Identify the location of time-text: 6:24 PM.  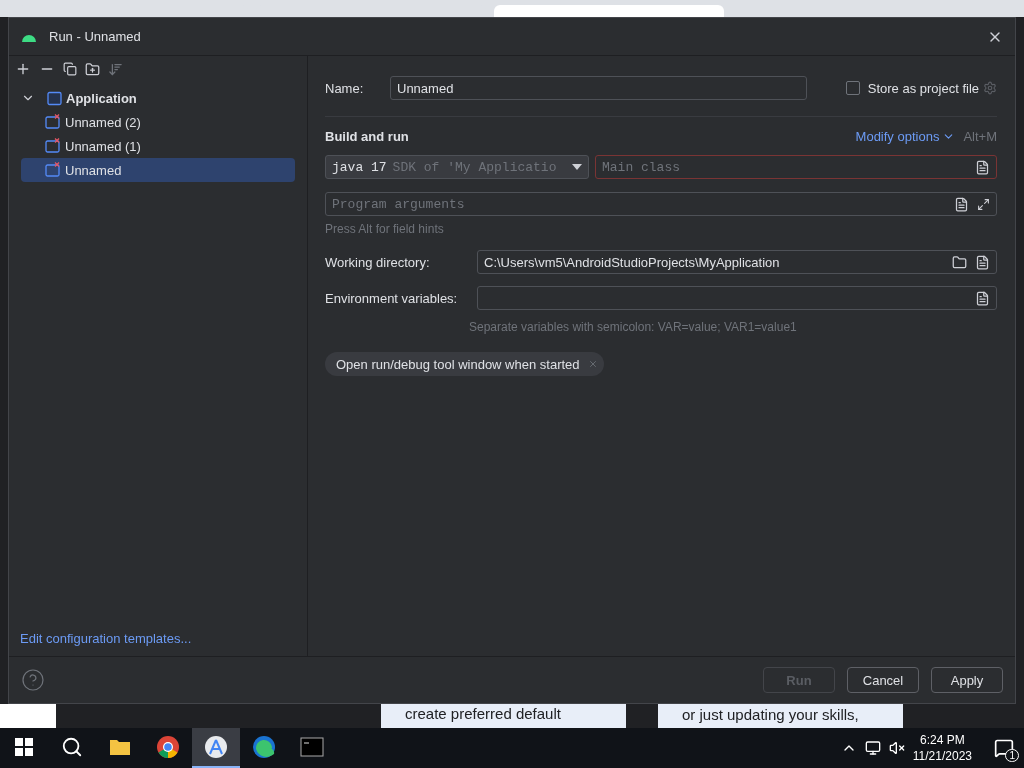
(942, 740).